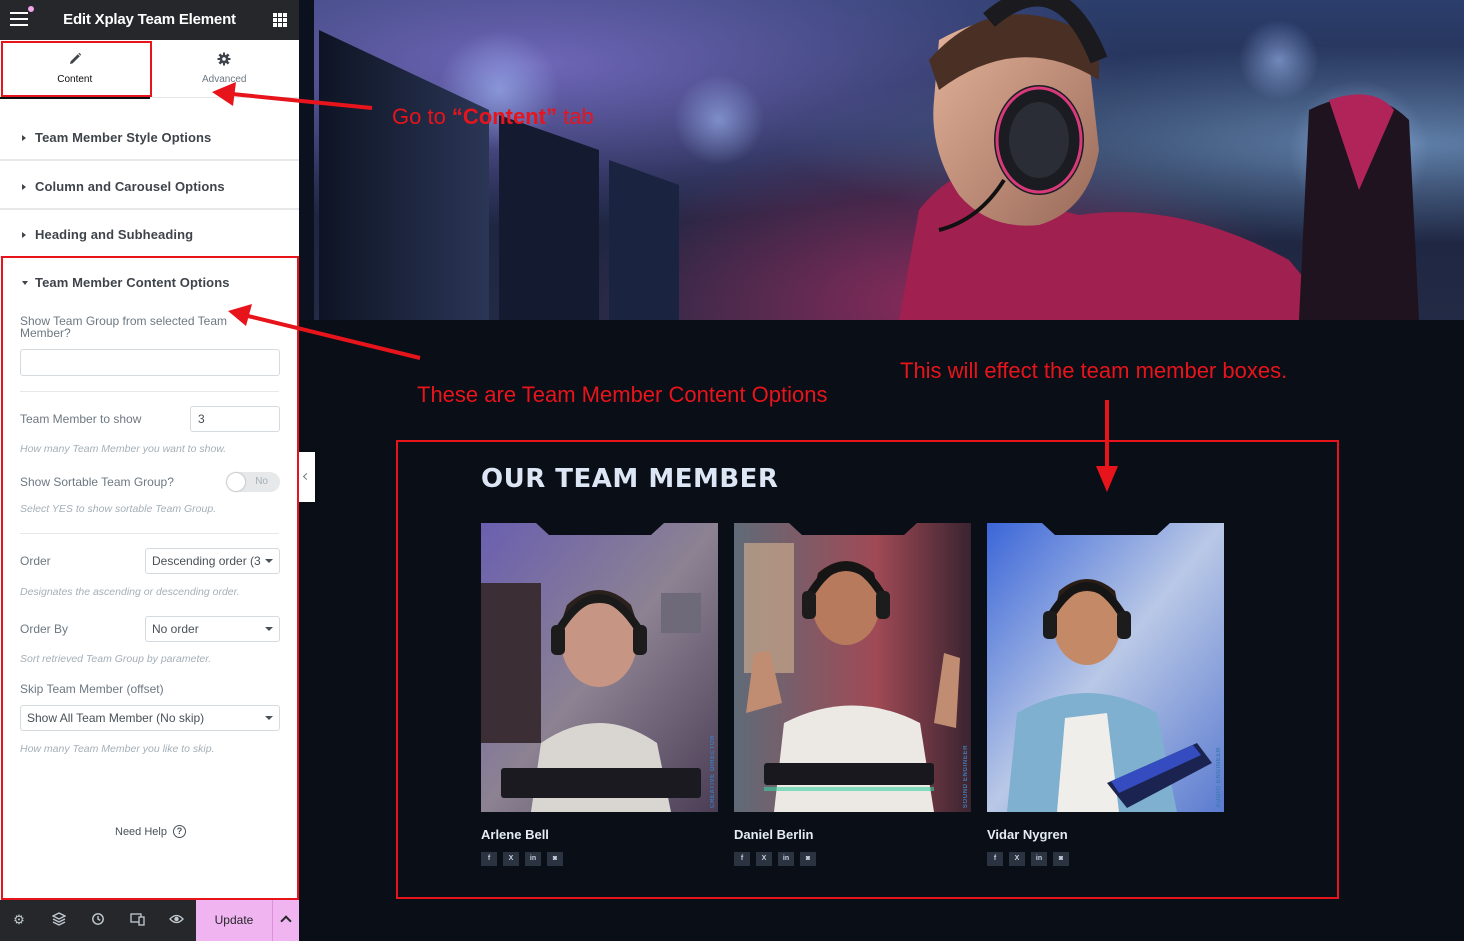  I want to click on member-role: CREATIVE DIRECTOR, so click(713, 771).